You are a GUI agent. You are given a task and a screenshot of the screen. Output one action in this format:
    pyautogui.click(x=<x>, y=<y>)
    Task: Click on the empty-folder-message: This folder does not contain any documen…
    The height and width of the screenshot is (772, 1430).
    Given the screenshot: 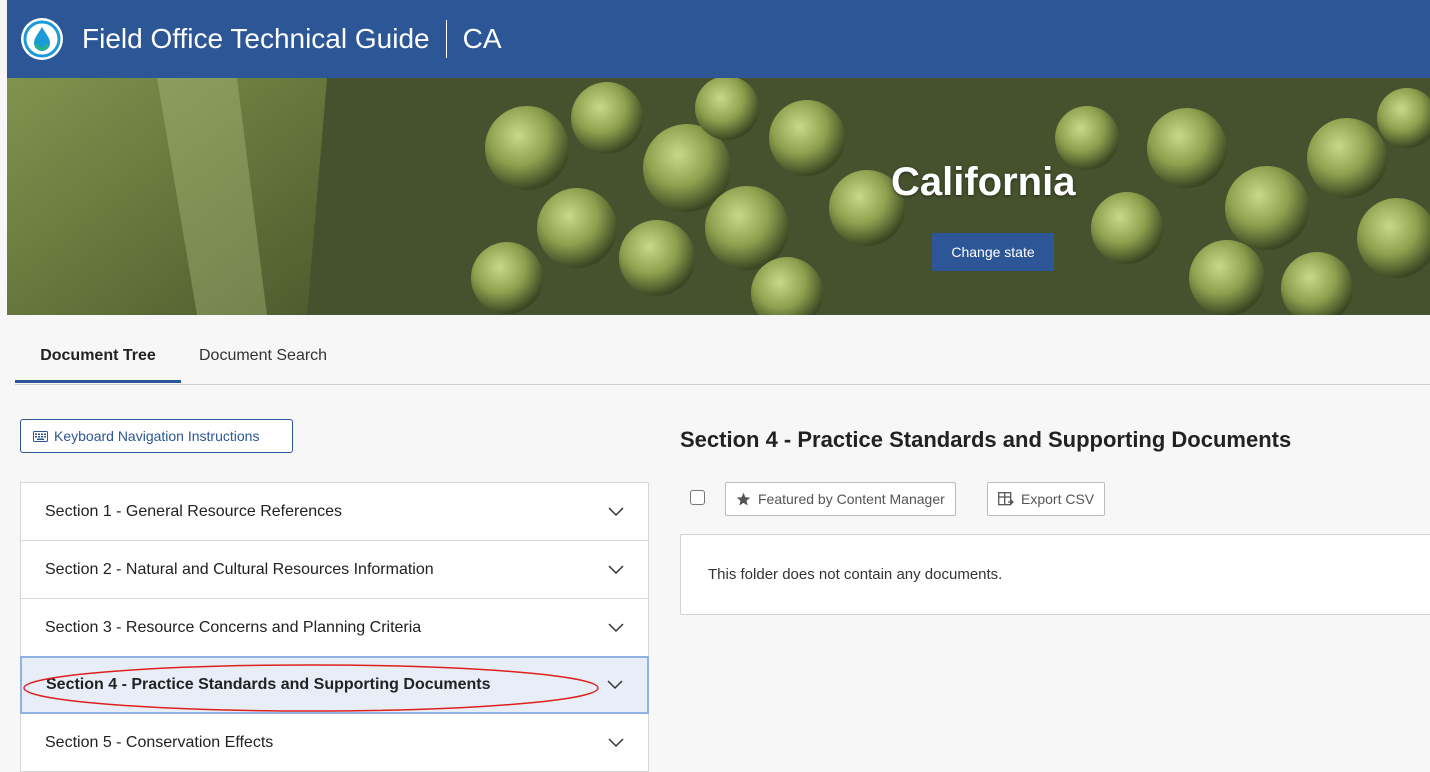 What is the action you would take?
    pyautogui.click(x=855, y=574)
    